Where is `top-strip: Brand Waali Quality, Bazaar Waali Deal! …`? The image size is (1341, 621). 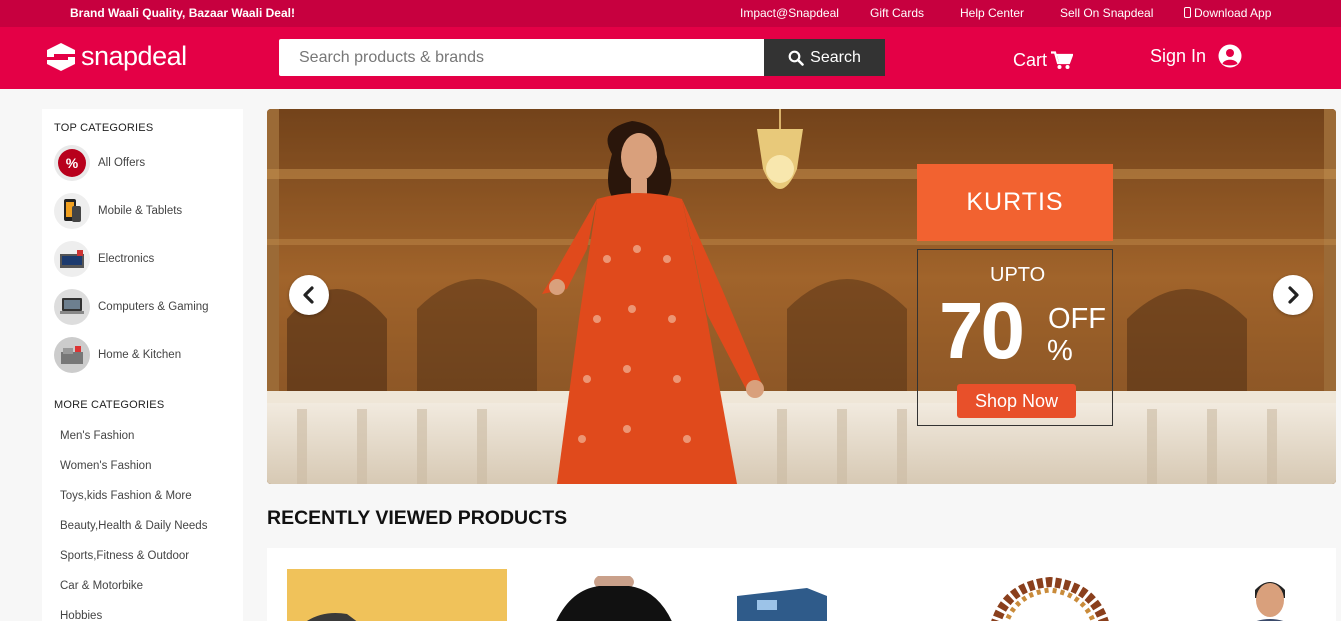 top-strip: Brand Waali Quality, Bazaar Waali Deal! … is located at coordinates (670, 13).